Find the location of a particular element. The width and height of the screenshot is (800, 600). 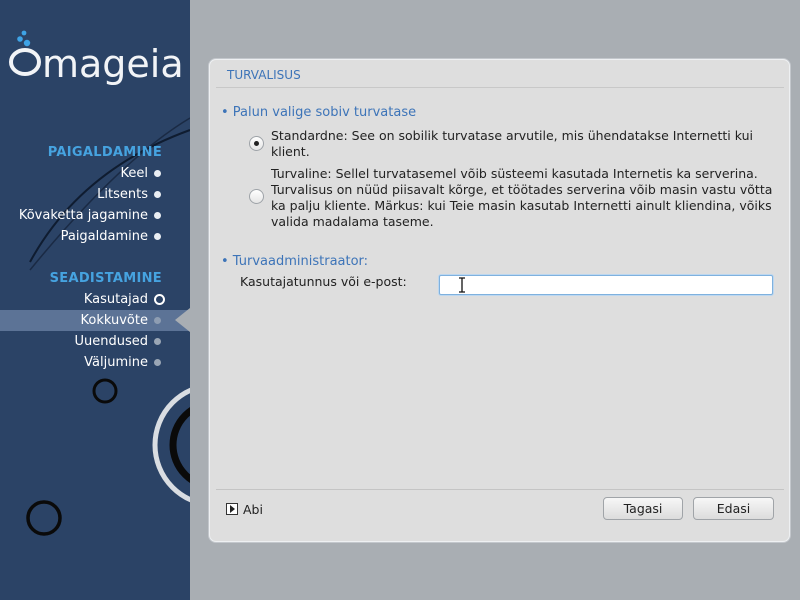

back-button: Tagasi is located at coordinates (643, 508).